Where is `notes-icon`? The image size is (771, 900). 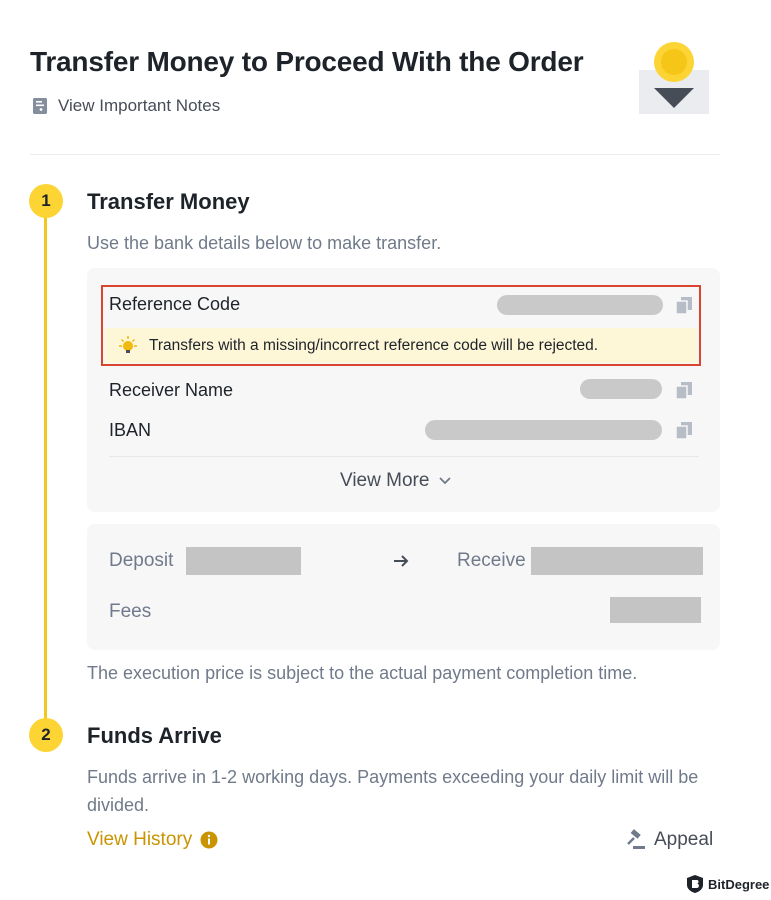 notes-icon is located at coordinates (40, 106).